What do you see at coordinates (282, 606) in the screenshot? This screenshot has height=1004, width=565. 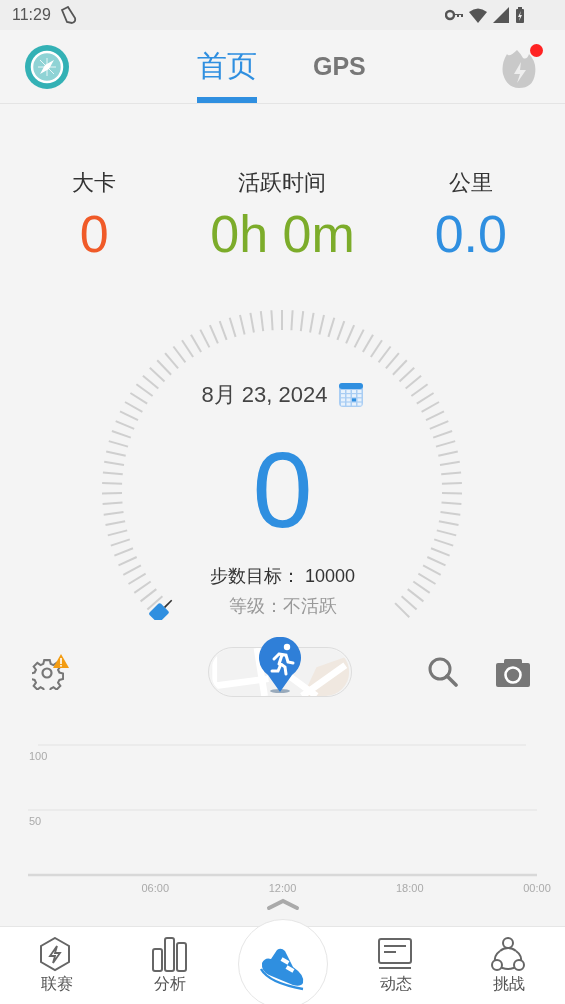 I see `activity-level: 等级：不活跃` at bounding box center [282, 606].